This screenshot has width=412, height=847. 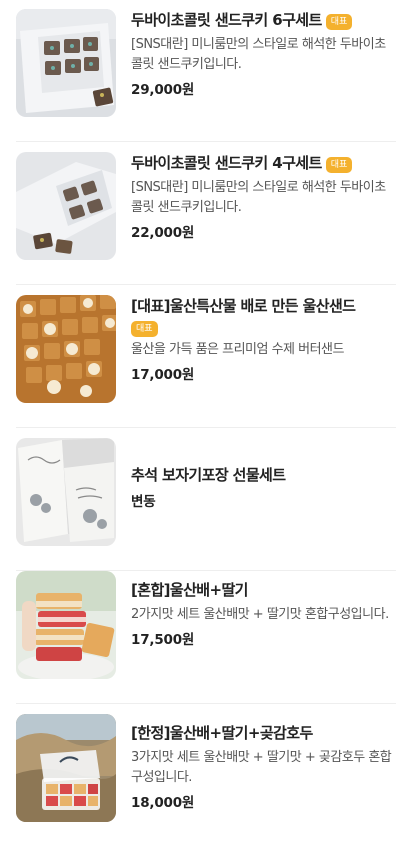 What do you see at coordinates (163, 803) in the screenshot?
I see `product-price: 18,000원` at bounding box center [163, 803].